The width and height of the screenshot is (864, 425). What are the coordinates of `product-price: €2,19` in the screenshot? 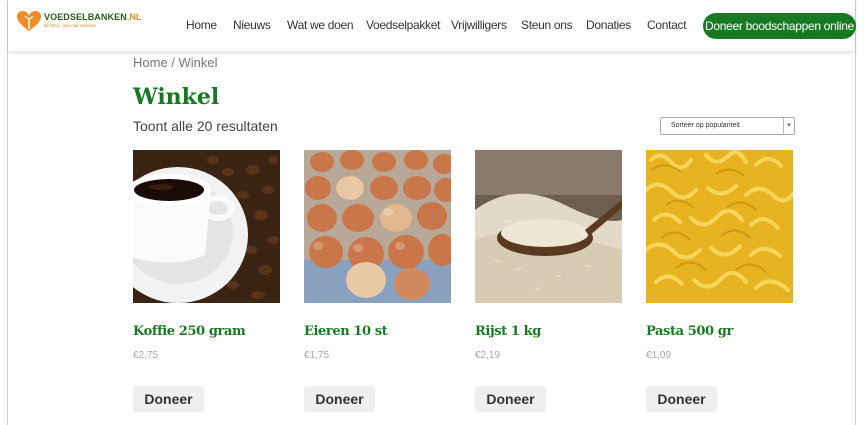 It's located at (488, 355).